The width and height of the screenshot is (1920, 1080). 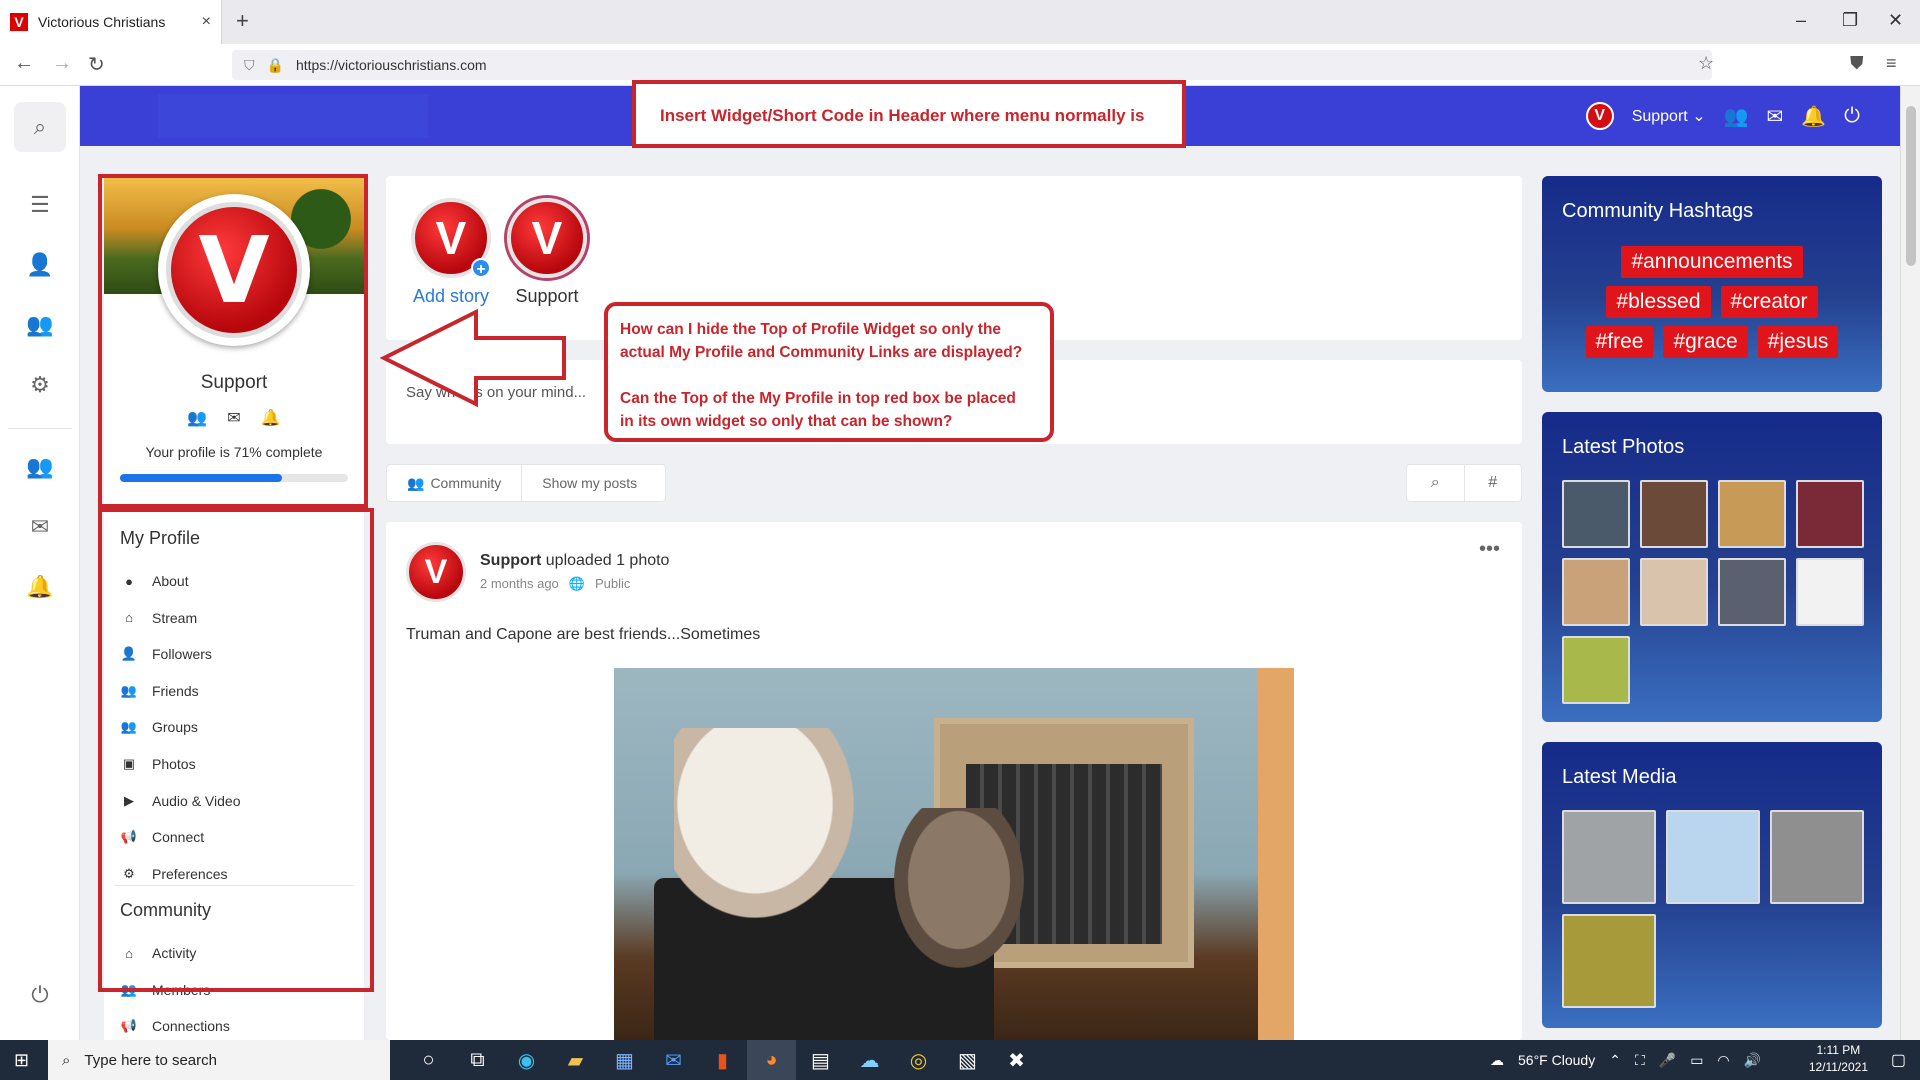 I want to click on users-icon: 👥, so click(x=40, y=325).